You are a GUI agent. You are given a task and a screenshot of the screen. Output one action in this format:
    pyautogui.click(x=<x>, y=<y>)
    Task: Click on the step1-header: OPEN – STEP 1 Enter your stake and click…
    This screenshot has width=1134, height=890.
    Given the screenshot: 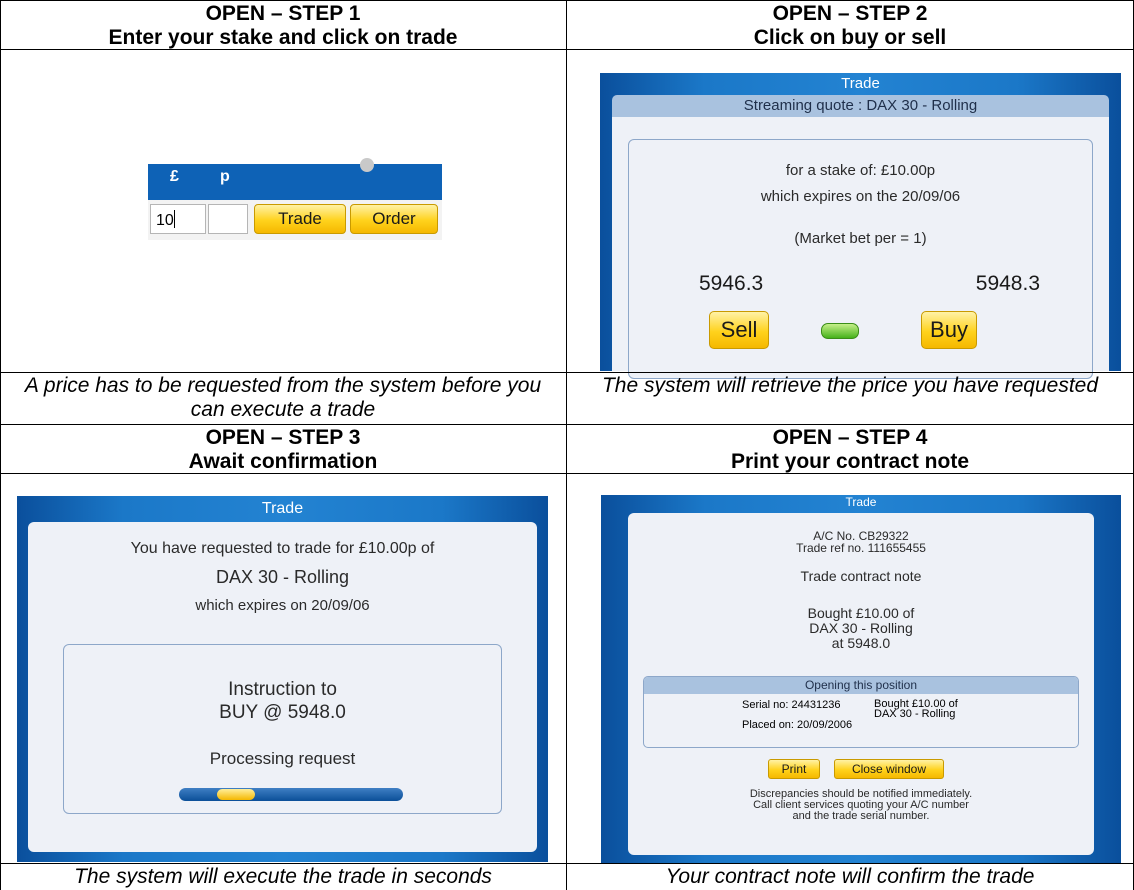 What is the action you would take?
    pyautogui.click(x=283, y=25)
    